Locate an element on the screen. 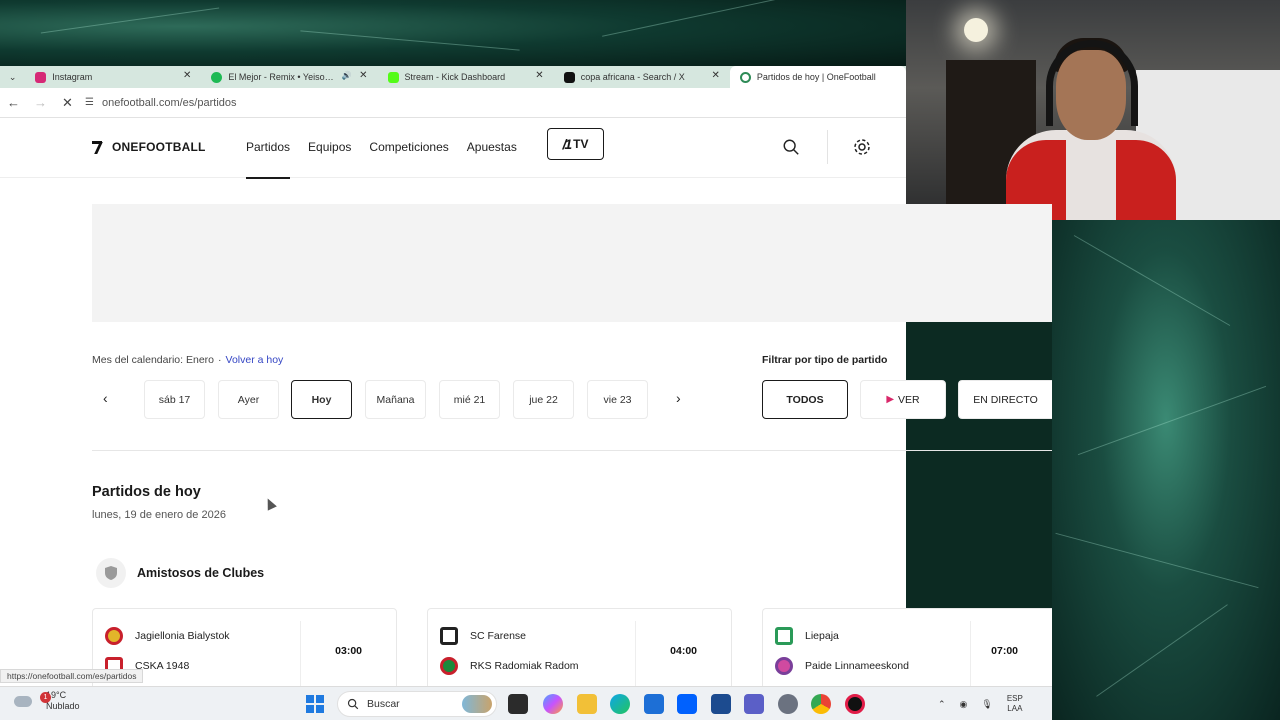  instagram-icon is located at coordinates (41, 77).